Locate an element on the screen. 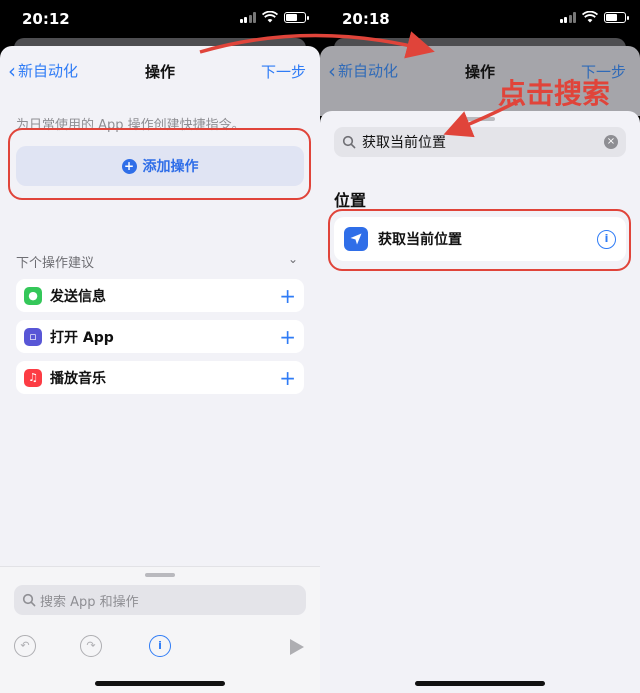  status-time: 20:18 is located at coordinates (366, 19).